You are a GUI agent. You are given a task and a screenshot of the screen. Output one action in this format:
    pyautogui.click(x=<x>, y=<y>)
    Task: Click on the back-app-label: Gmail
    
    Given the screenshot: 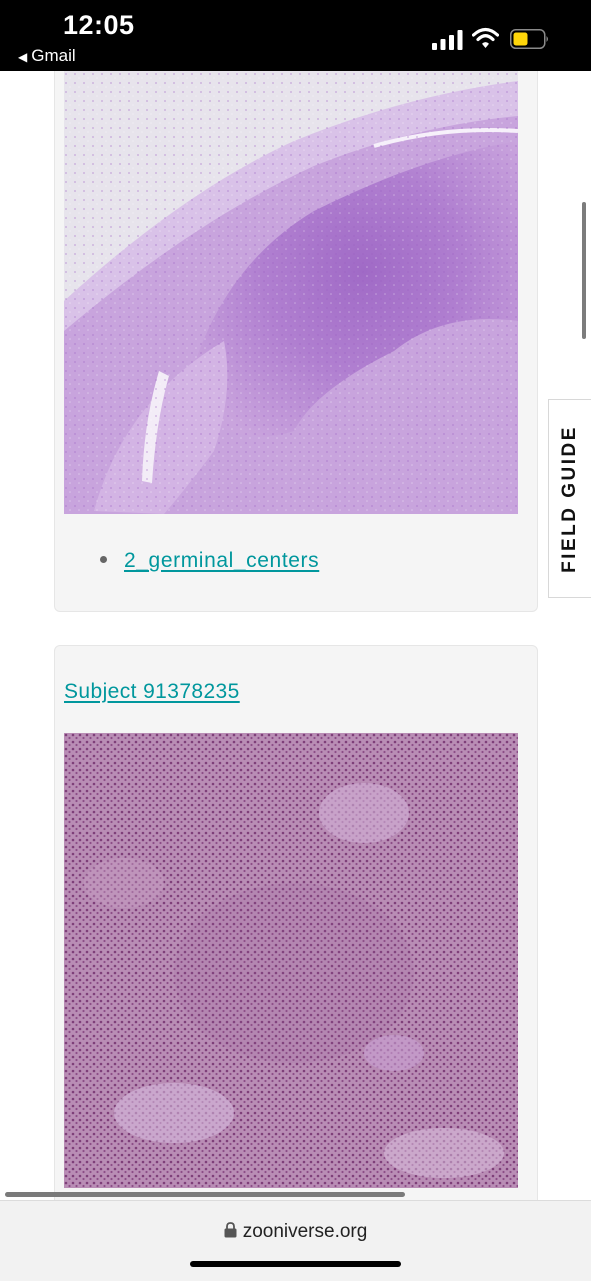 What is the action you would take?
    pyautogui.click(x=53, y=55)
    